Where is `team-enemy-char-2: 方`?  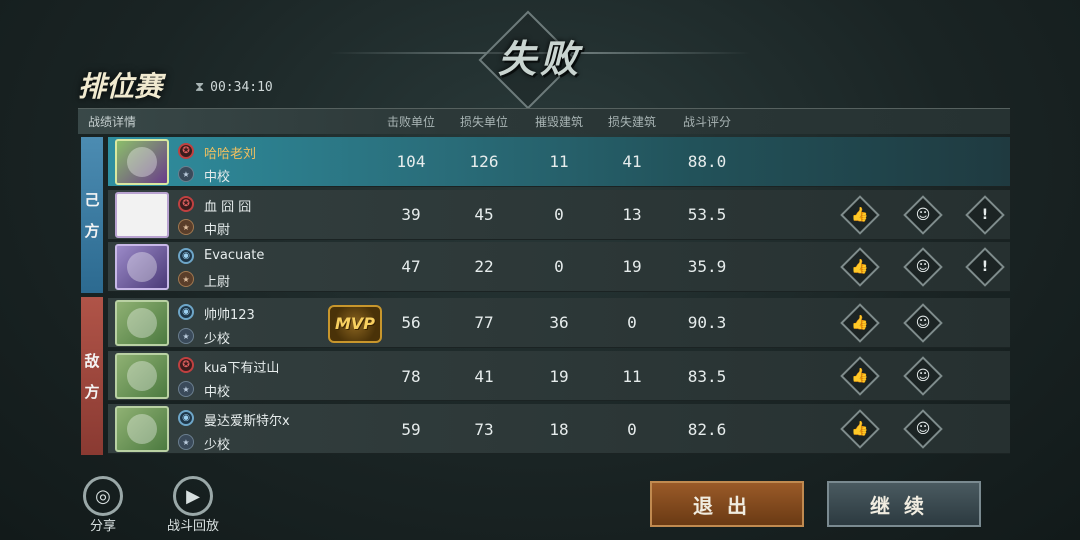
team-enemy-char-2: 方 is located at coordinates (92, 392).